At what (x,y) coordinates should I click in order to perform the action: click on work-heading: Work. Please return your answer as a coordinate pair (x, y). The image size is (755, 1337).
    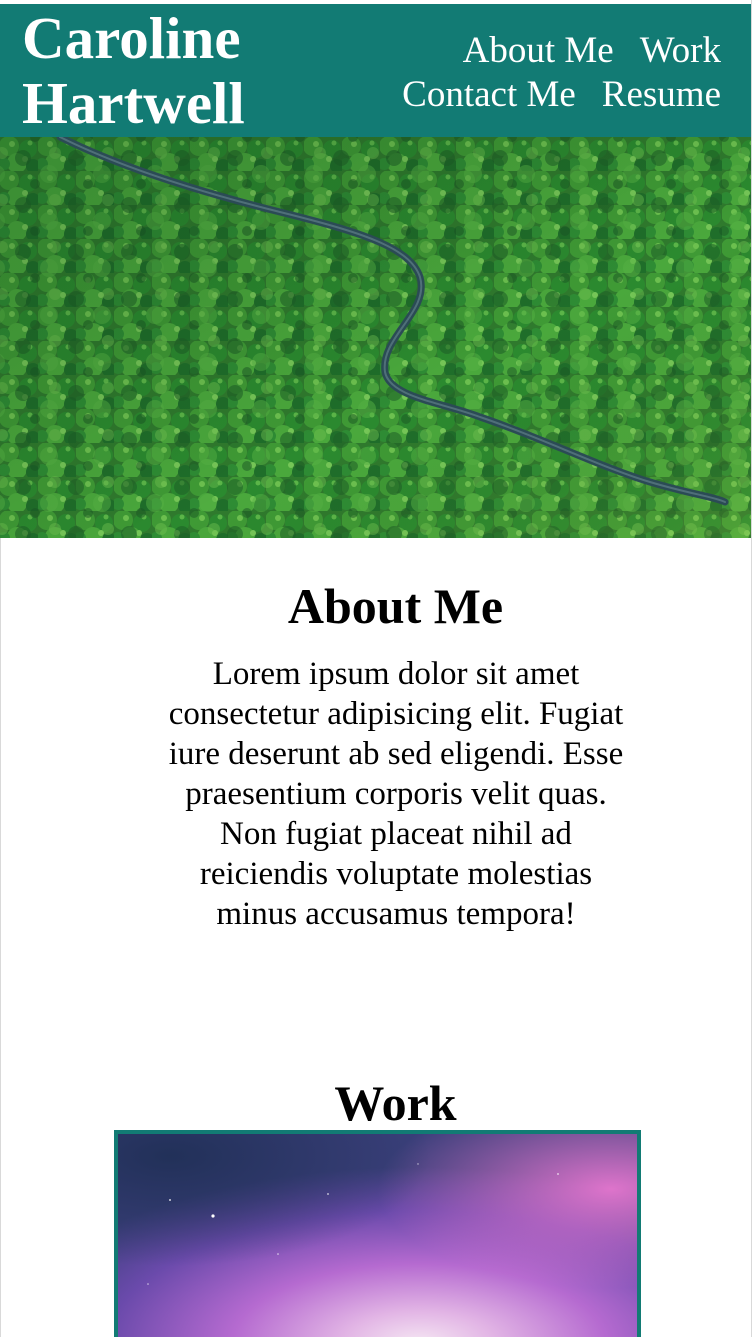
    Looking at the image, I should click on (395, 1103).